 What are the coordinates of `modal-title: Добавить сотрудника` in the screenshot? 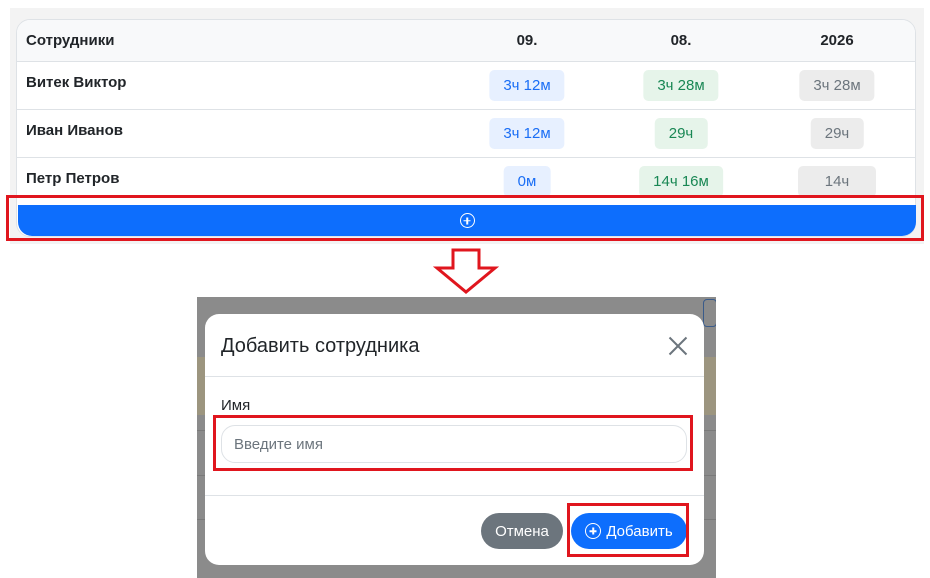 It's located at (320, 346).